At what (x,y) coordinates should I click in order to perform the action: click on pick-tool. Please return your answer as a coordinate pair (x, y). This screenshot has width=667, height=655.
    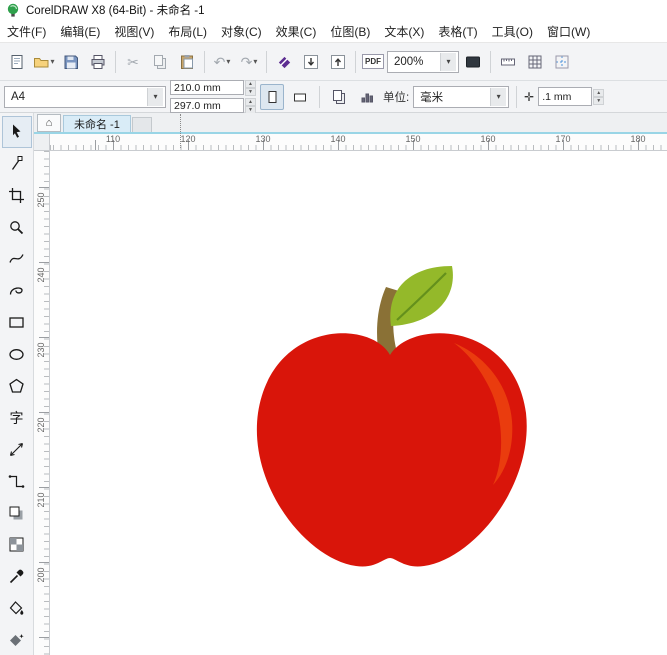
    Looking at the image, I should click on (16, 132).